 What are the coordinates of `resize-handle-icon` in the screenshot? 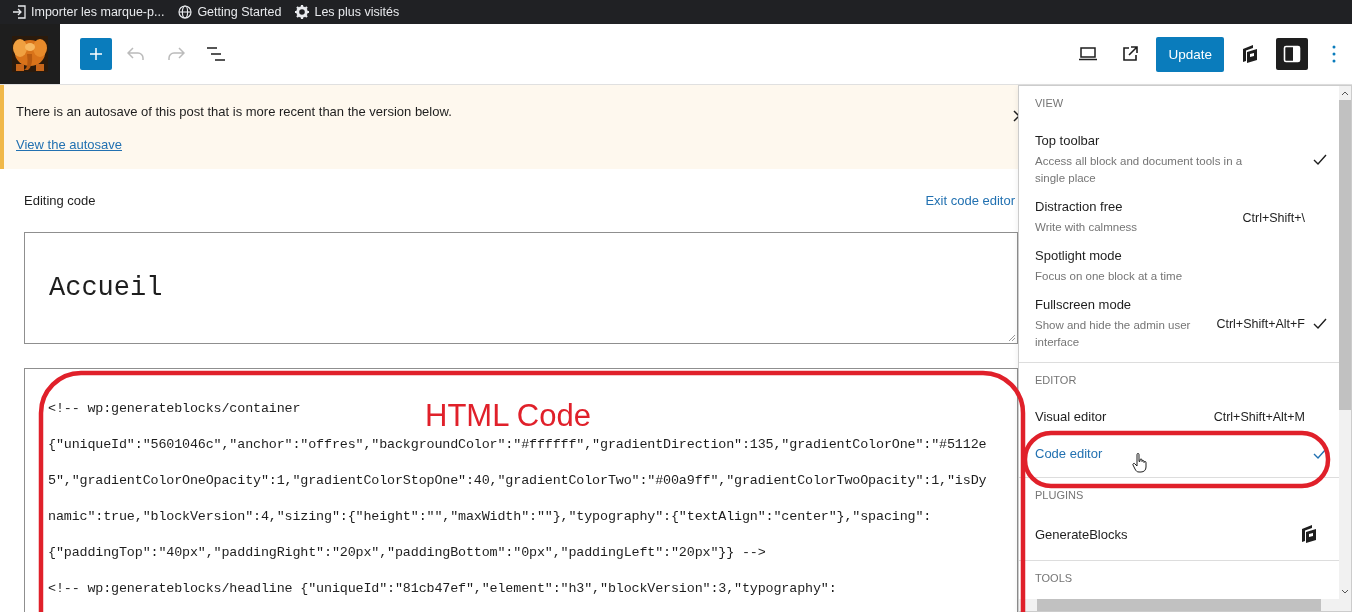 It's located at (1012, 338).